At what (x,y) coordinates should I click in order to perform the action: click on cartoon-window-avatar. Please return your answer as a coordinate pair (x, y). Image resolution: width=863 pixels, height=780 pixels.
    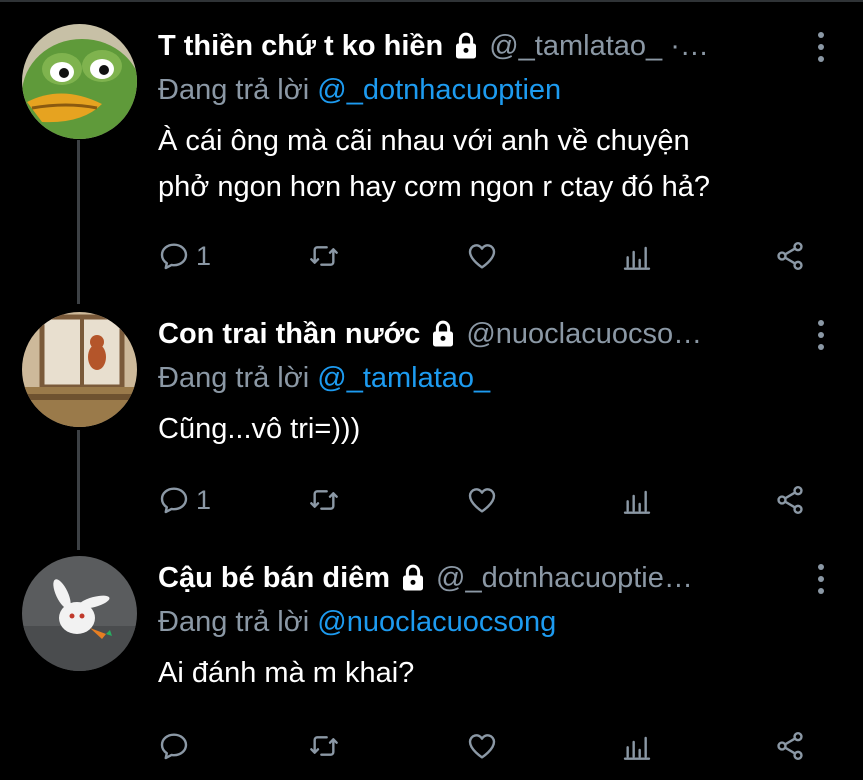
    Looking at the image, I should click on (79, 369).